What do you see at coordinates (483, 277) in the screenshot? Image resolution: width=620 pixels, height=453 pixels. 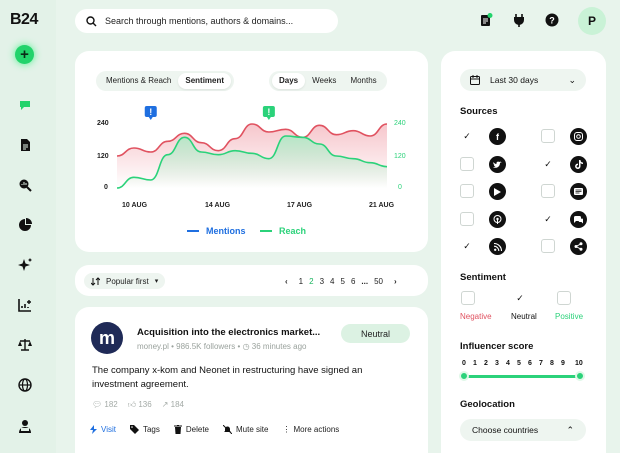 I see `sentiment-title: Sentiment` at bounding box center [483, 277].